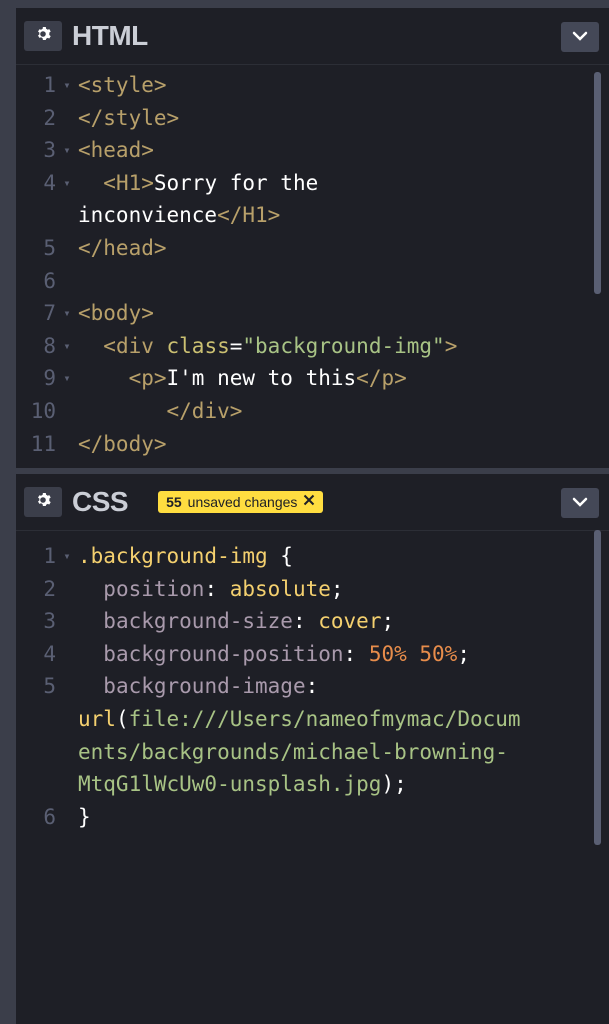 Image resolution: width=609 pixels, height=1024 pixels. I want to click on line-number: 9, so click(49, 378).